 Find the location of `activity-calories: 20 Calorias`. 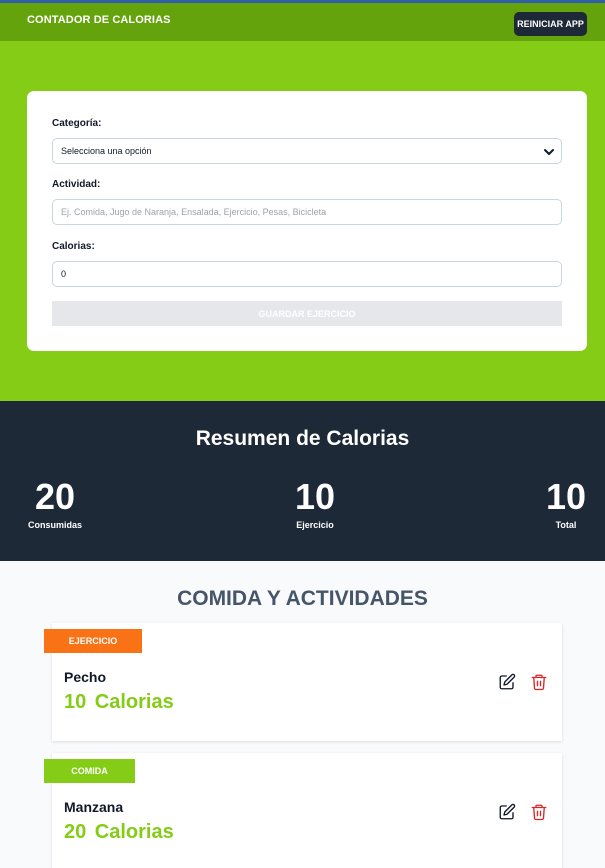

activity-calories: 20 Calorias is located at coordinates (119, 832).